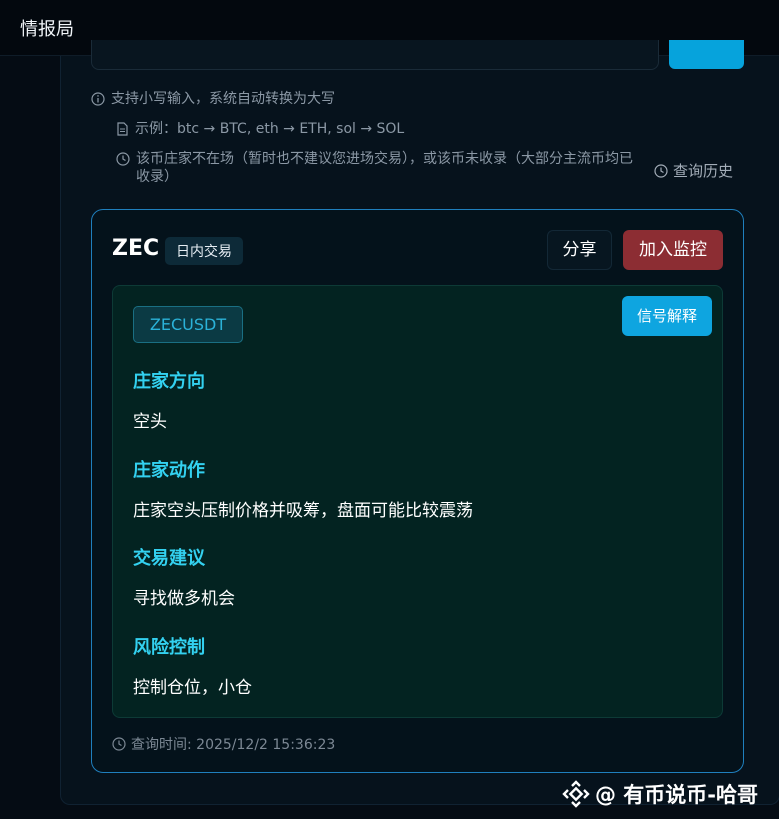  What do you see at coordinates (677, 795) in the screenshot?
I see `watermark-text: @ 有币说币-哈哥` at bounding box center [677, 795].